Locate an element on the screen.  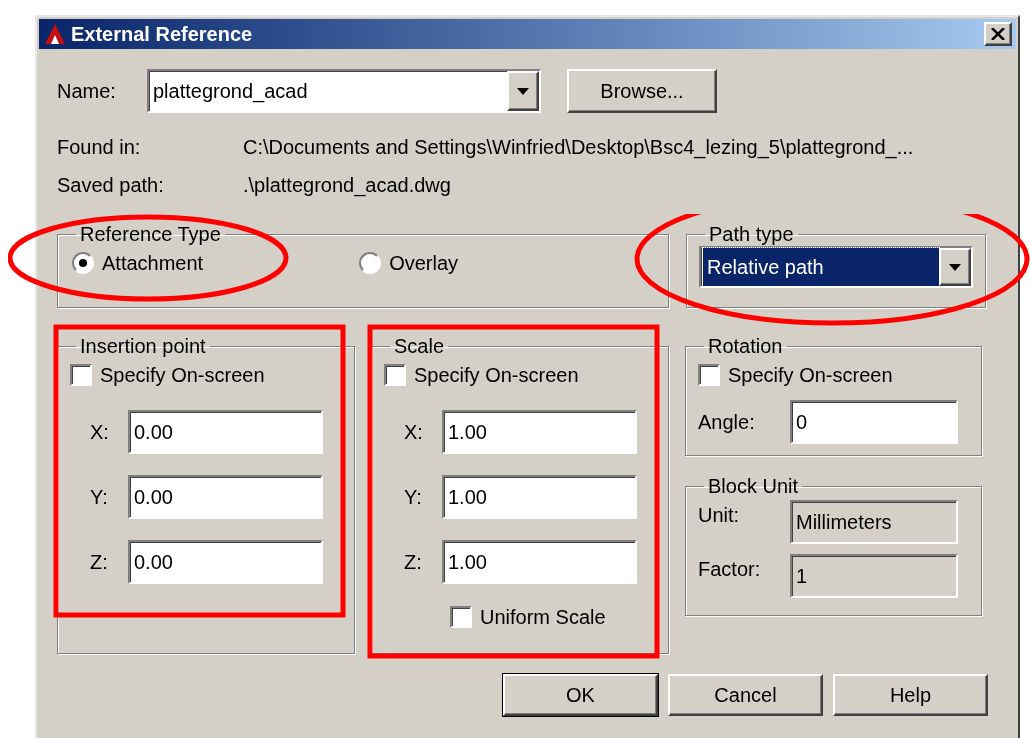
path-type-dropdown: Relative path is located at coordinates (836, 267).